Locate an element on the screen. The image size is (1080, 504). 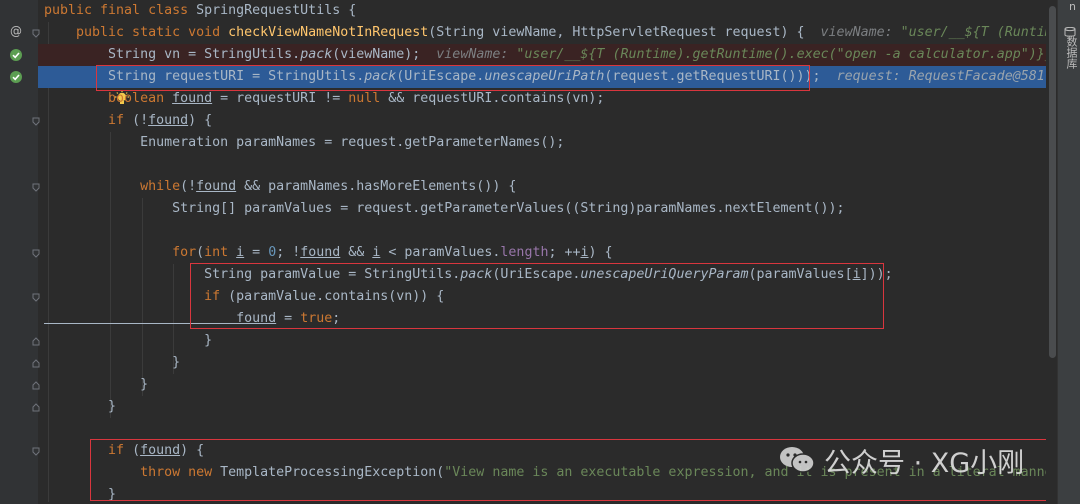
code-token: = is located at coordinates (256, 252).